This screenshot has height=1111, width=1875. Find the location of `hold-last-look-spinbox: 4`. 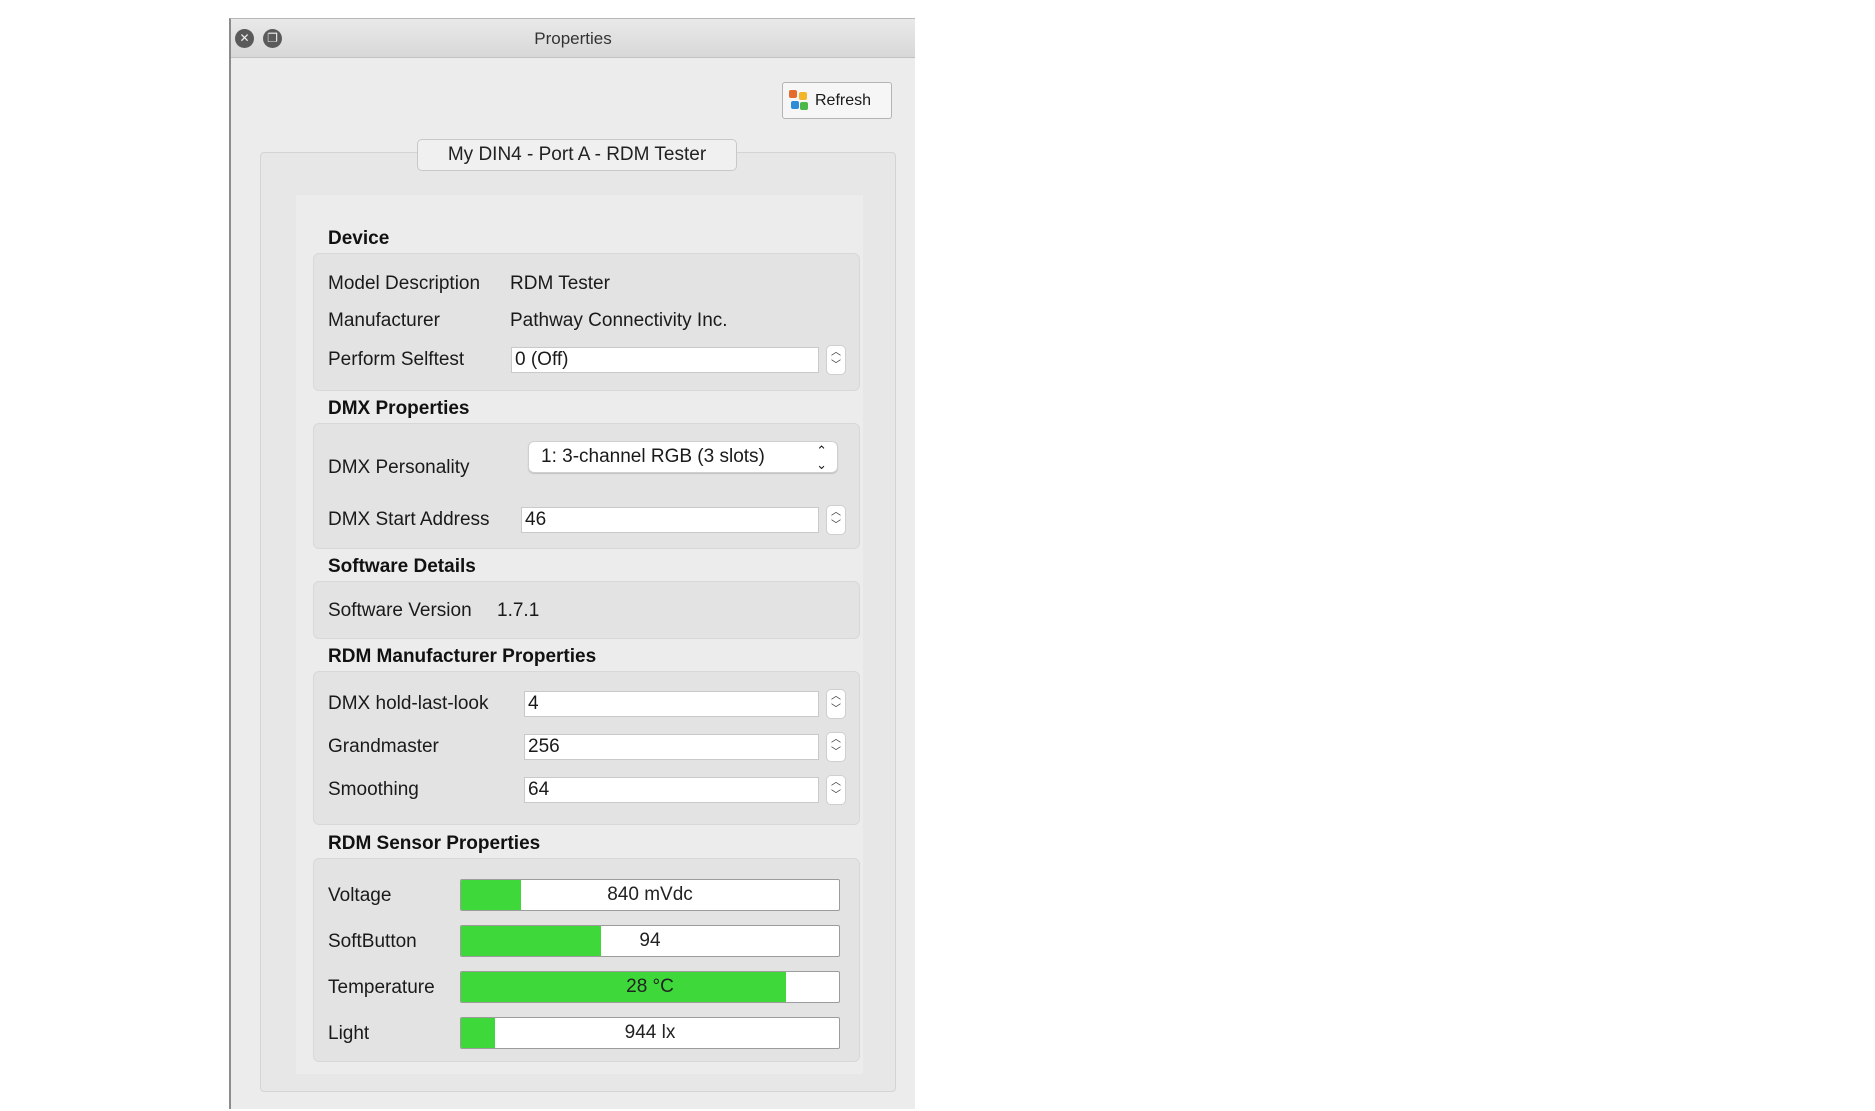

hold-last-look-spinbox: 4 is located at coordinates (671, 704).